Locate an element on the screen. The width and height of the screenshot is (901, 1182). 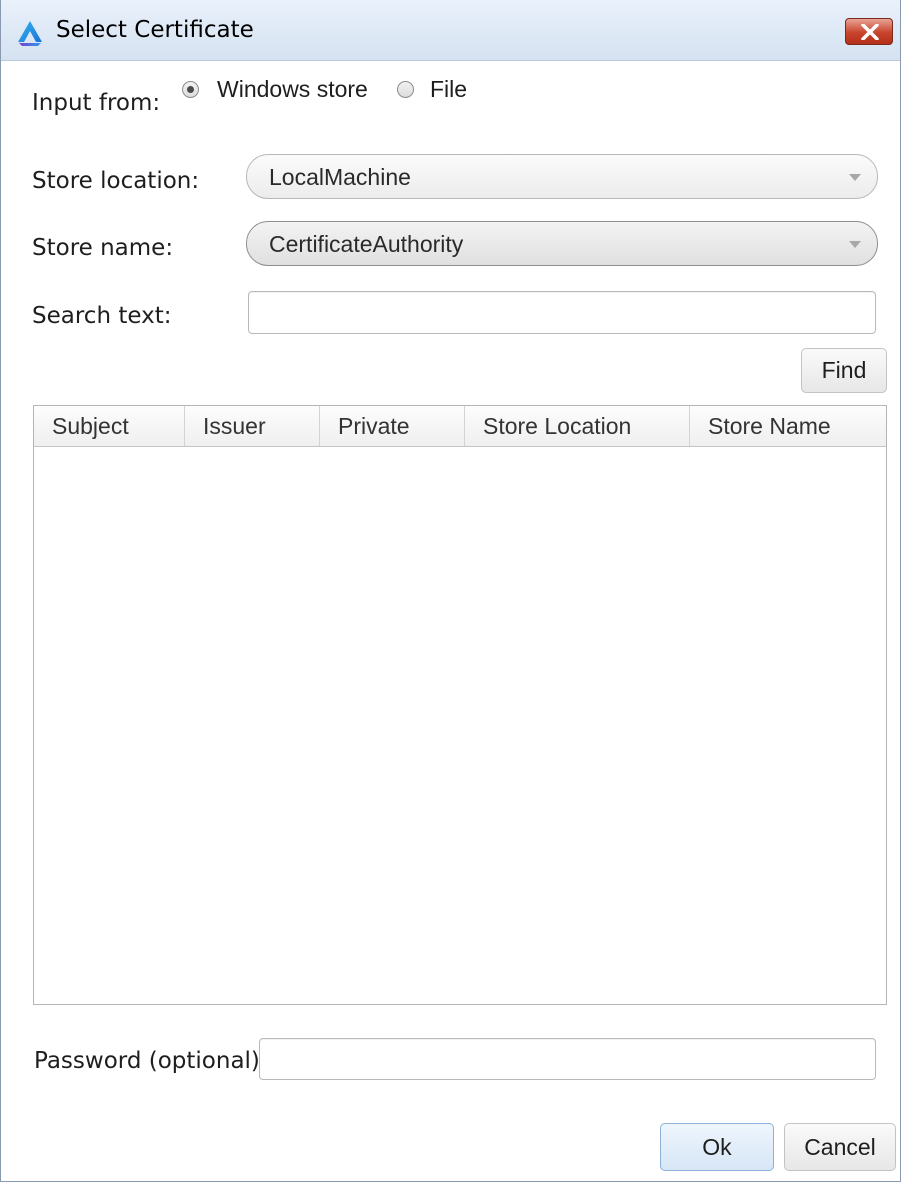
close-button is located at coordinates (869, 31).